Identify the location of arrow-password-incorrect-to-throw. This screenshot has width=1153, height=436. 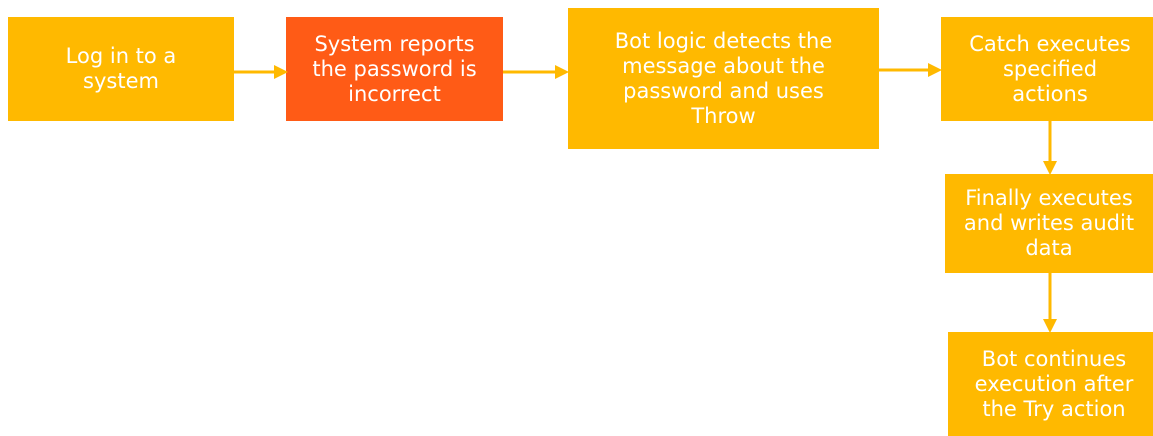
(536, 72).